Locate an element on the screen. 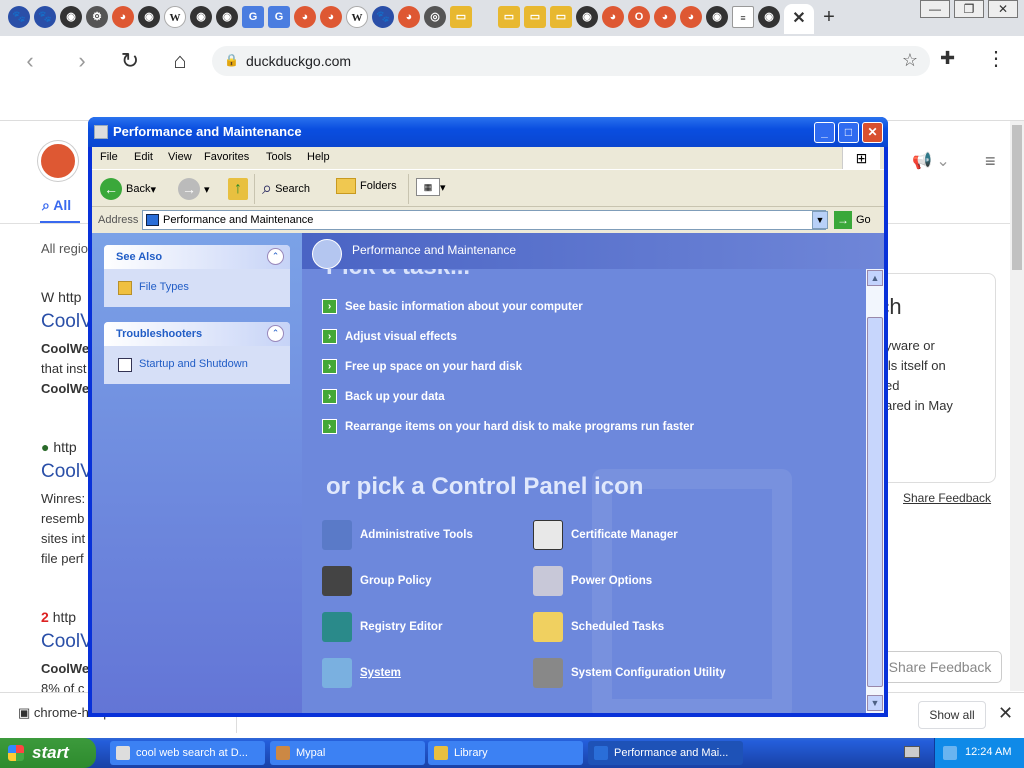  content-scrollbar: ▲ ▼ is located at coordinates (875, 491).